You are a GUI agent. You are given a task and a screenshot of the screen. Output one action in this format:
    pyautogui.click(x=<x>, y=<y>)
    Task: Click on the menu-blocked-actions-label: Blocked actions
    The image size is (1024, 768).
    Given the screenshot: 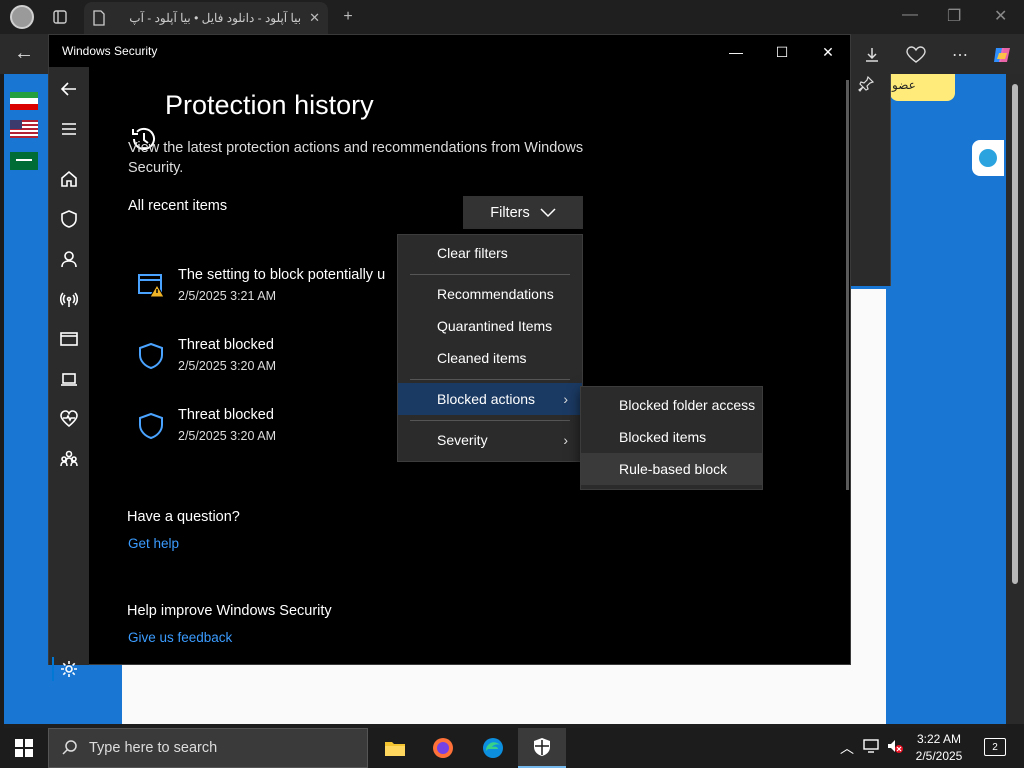 What is the action you would take?
    pyautogui.click(x=486, y=399)
    